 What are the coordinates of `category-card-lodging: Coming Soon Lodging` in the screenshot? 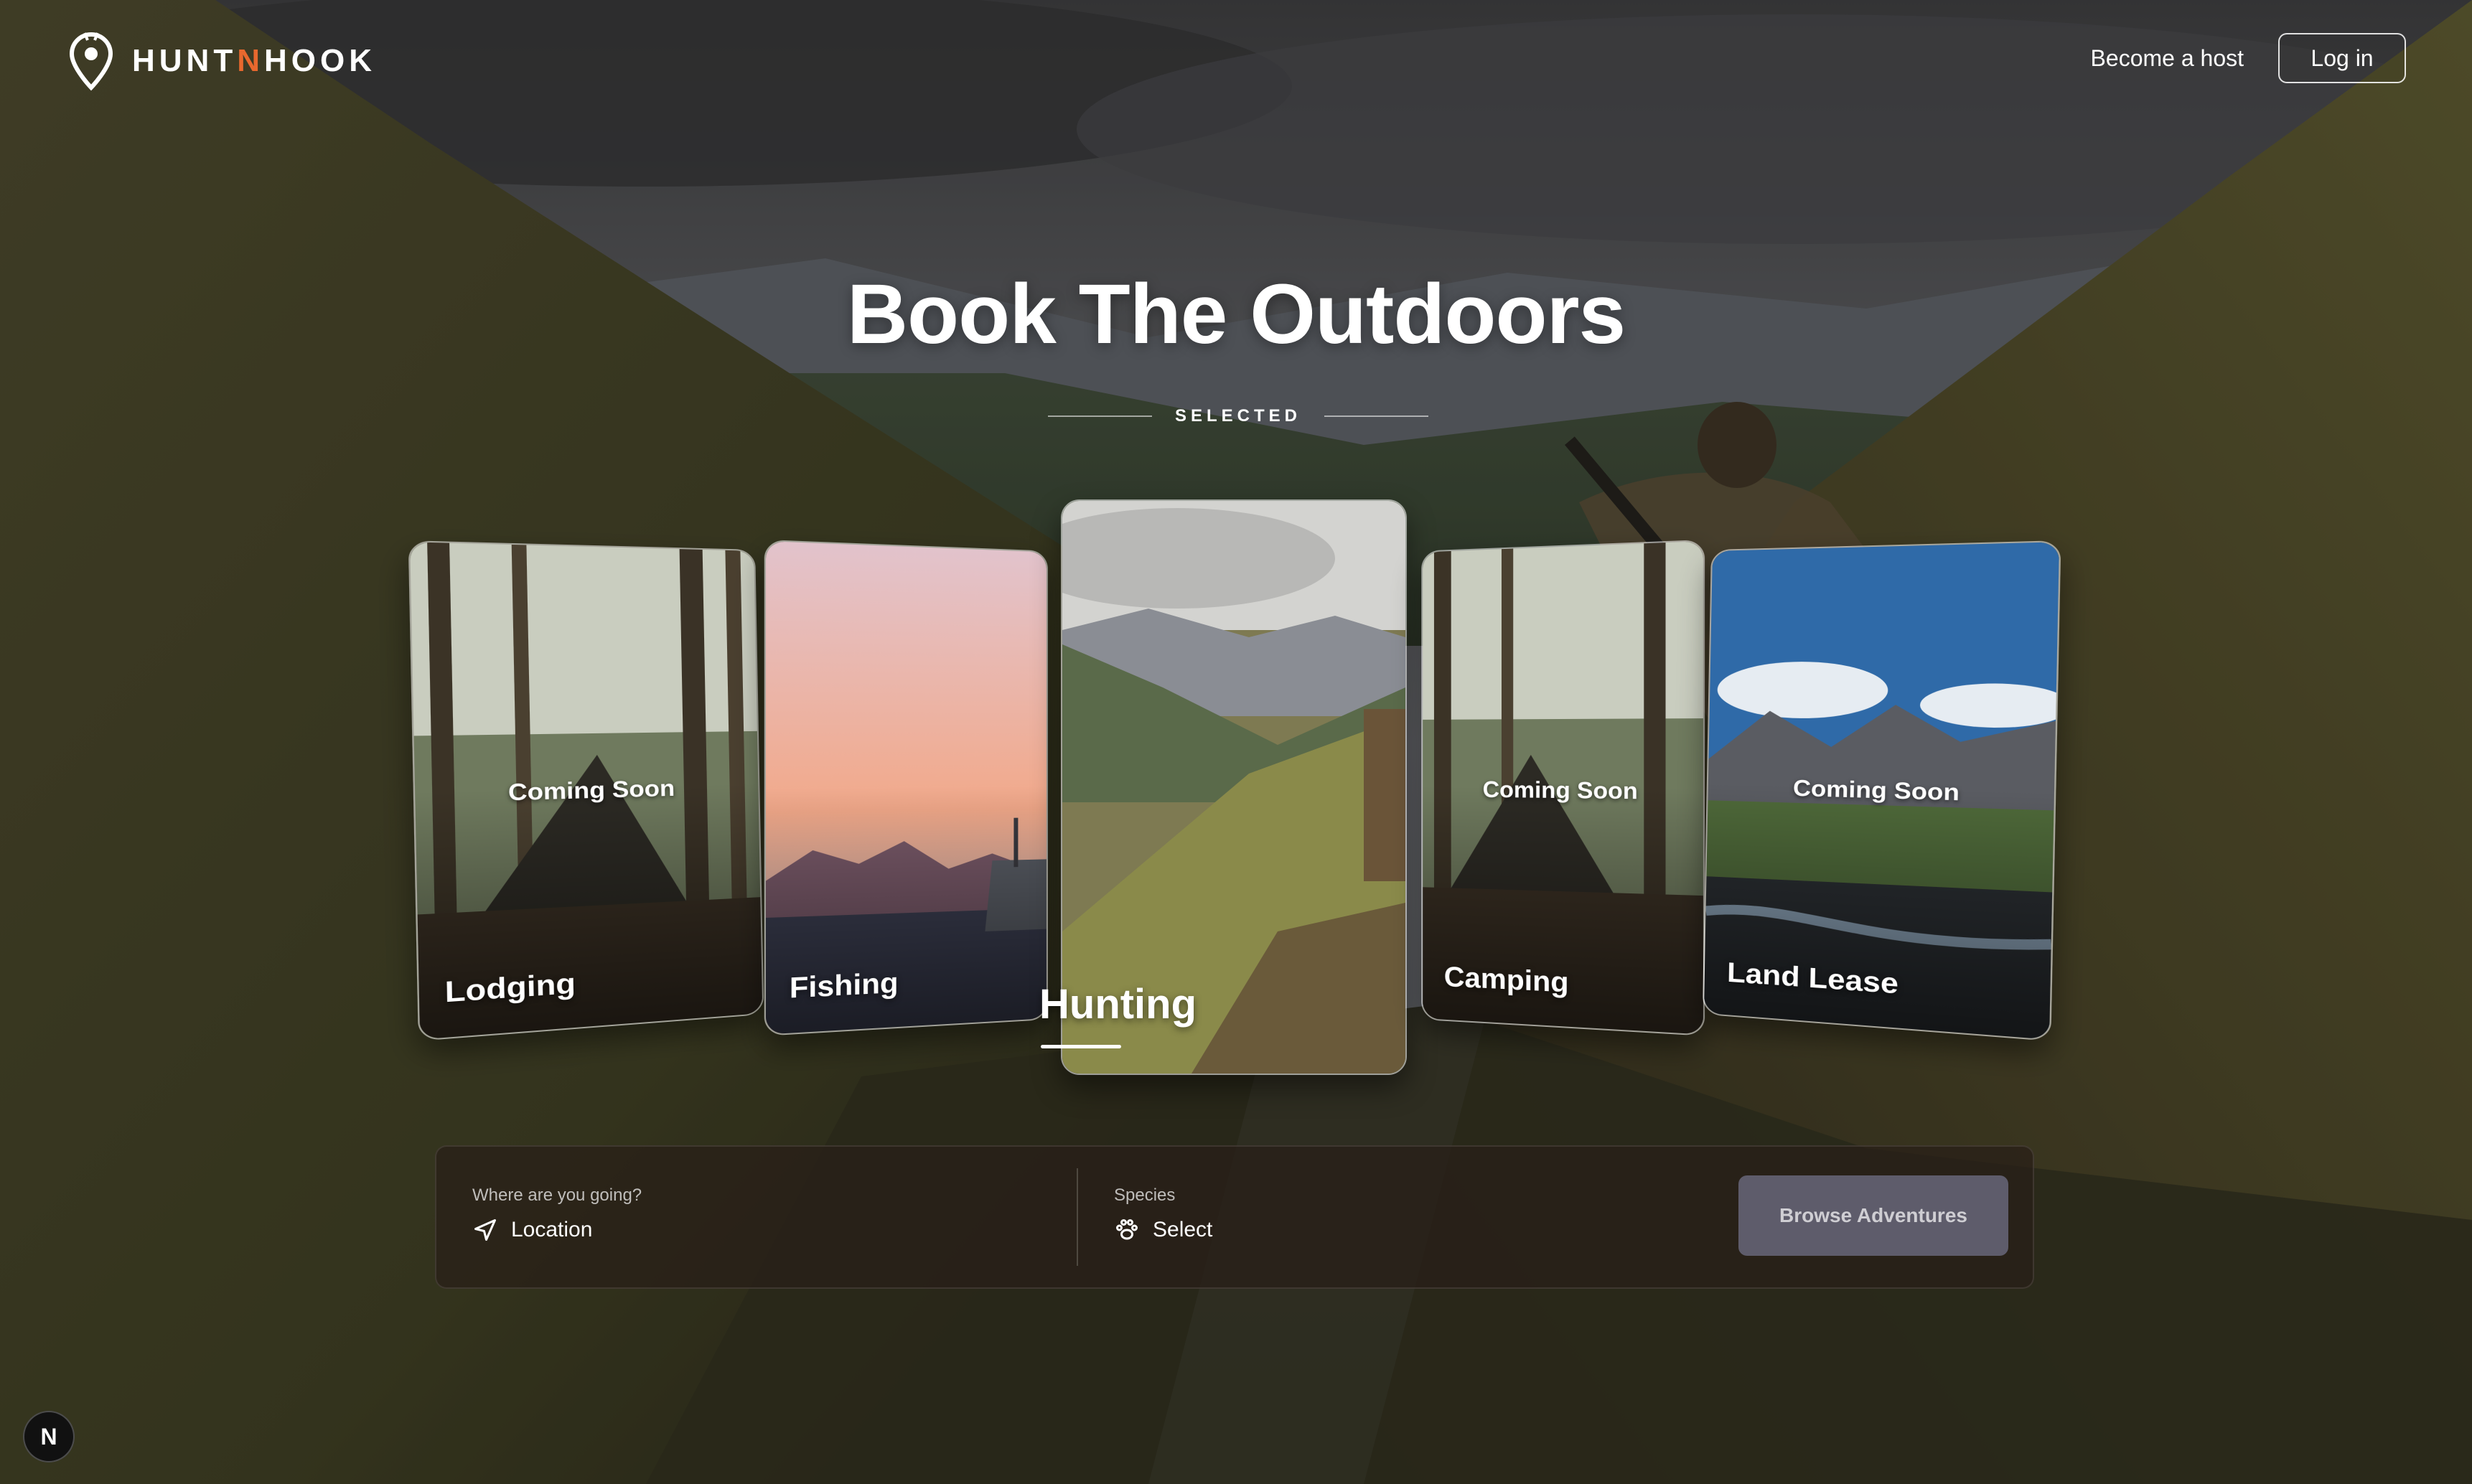 It's located at (586, 791).